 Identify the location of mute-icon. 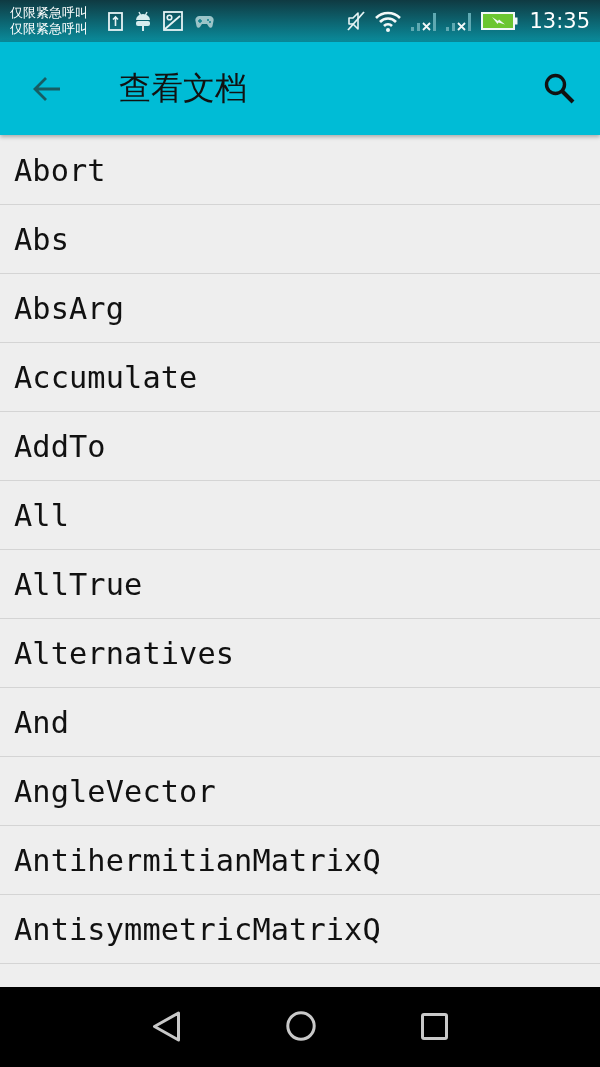
(356, 21).